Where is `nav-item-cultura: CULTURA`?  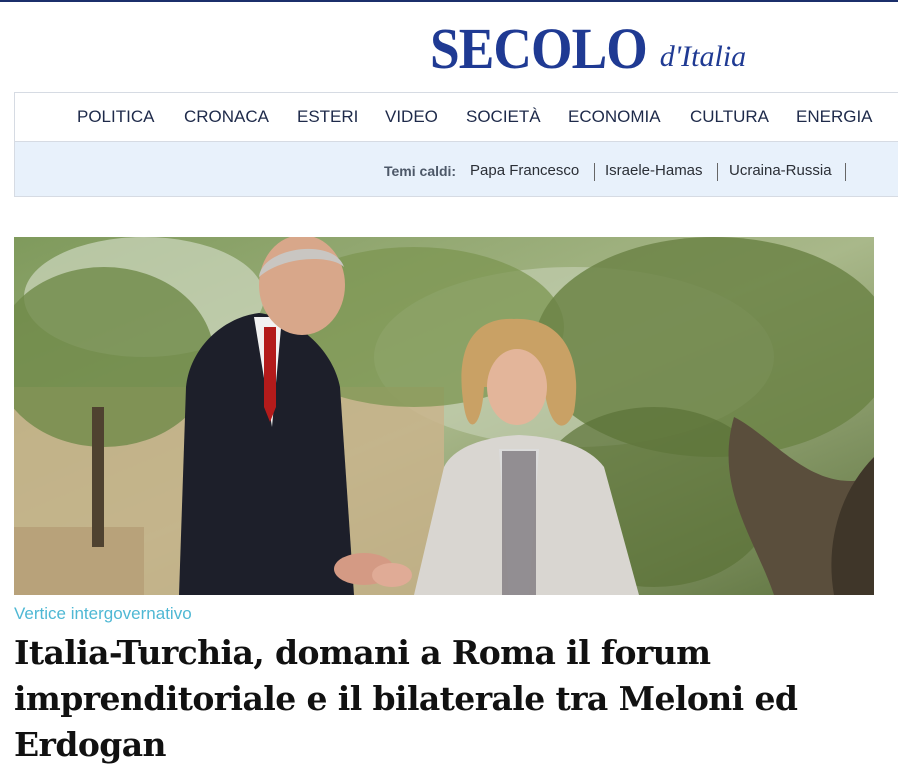
nav-item-cultura: CULTURA is located at coordinates (729, 117).